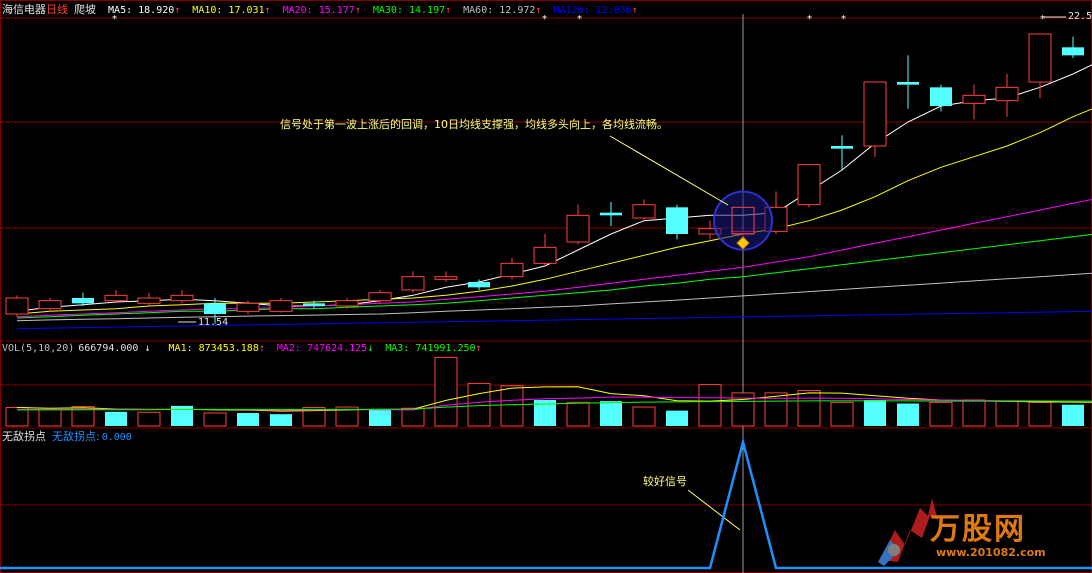  What do you see at coordinates (665, 481) in the screenshot?
I see `good-signal-annotation: 较好信号` at bounding box center [665, 481].